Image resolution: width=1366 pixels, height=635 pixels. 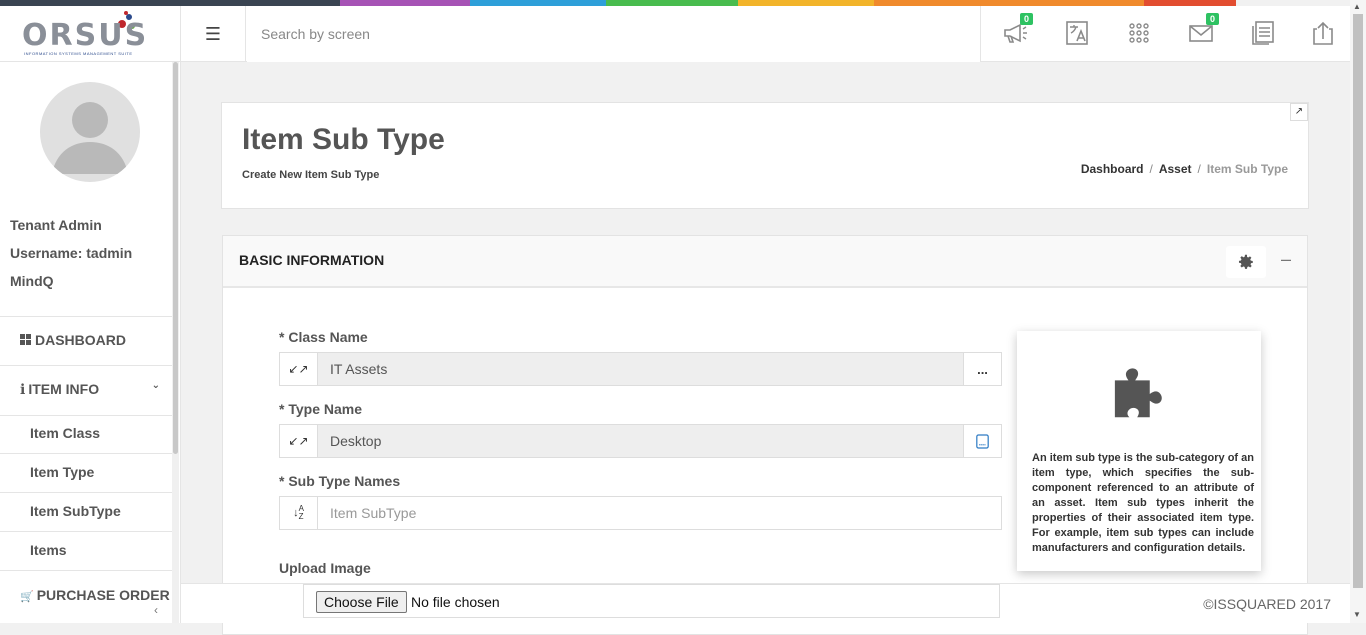 I want to click on type-name-label: * Type Name, so click(x=320, y=409).